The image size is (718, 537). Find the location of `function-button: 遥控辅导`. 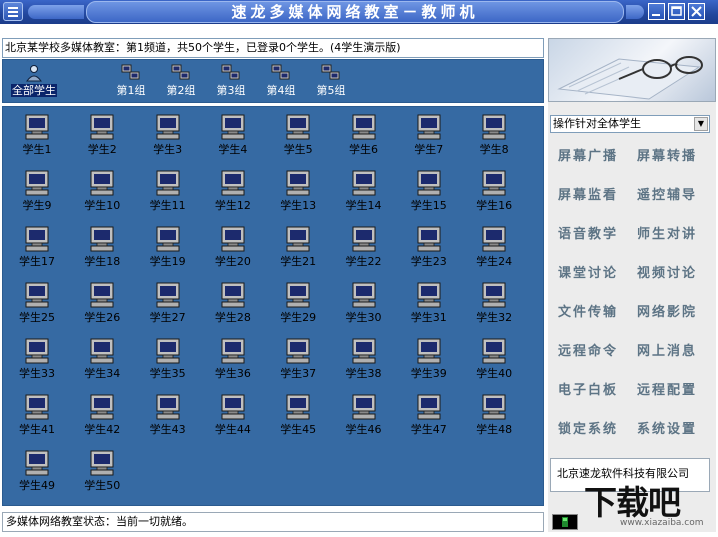

function-button: 遥控辅导 is located at coordinates (667, 196).